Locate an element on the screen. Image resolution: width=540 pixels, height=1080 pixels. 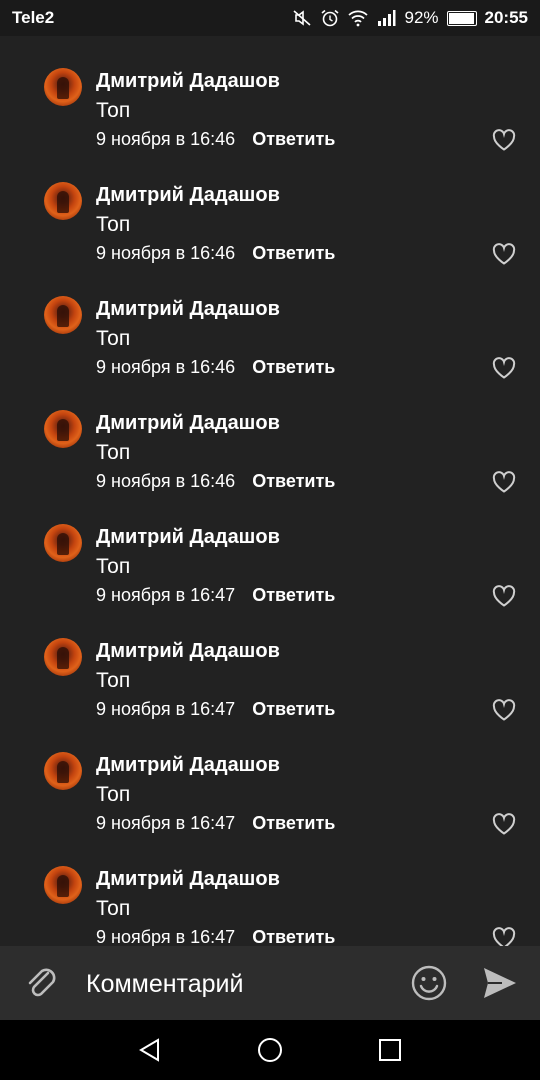
comment-composer is located at coordinates (270, 983).